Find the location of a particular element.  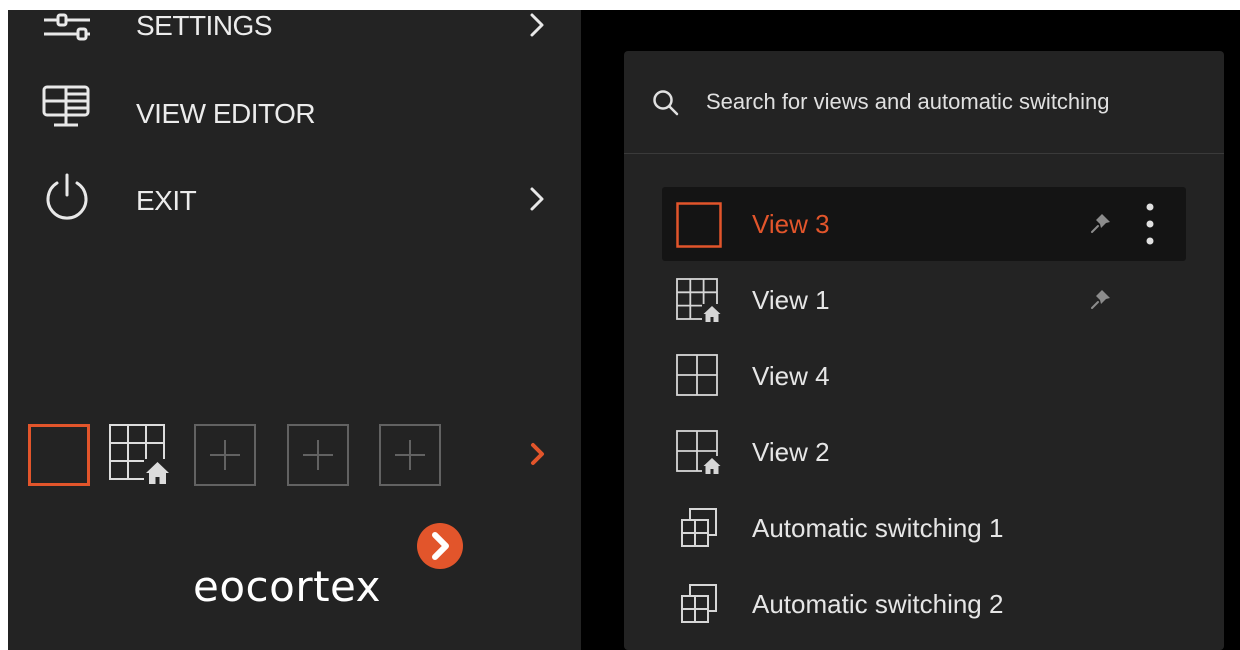

logo-arrow-icon is located at coordinates (440, 546).